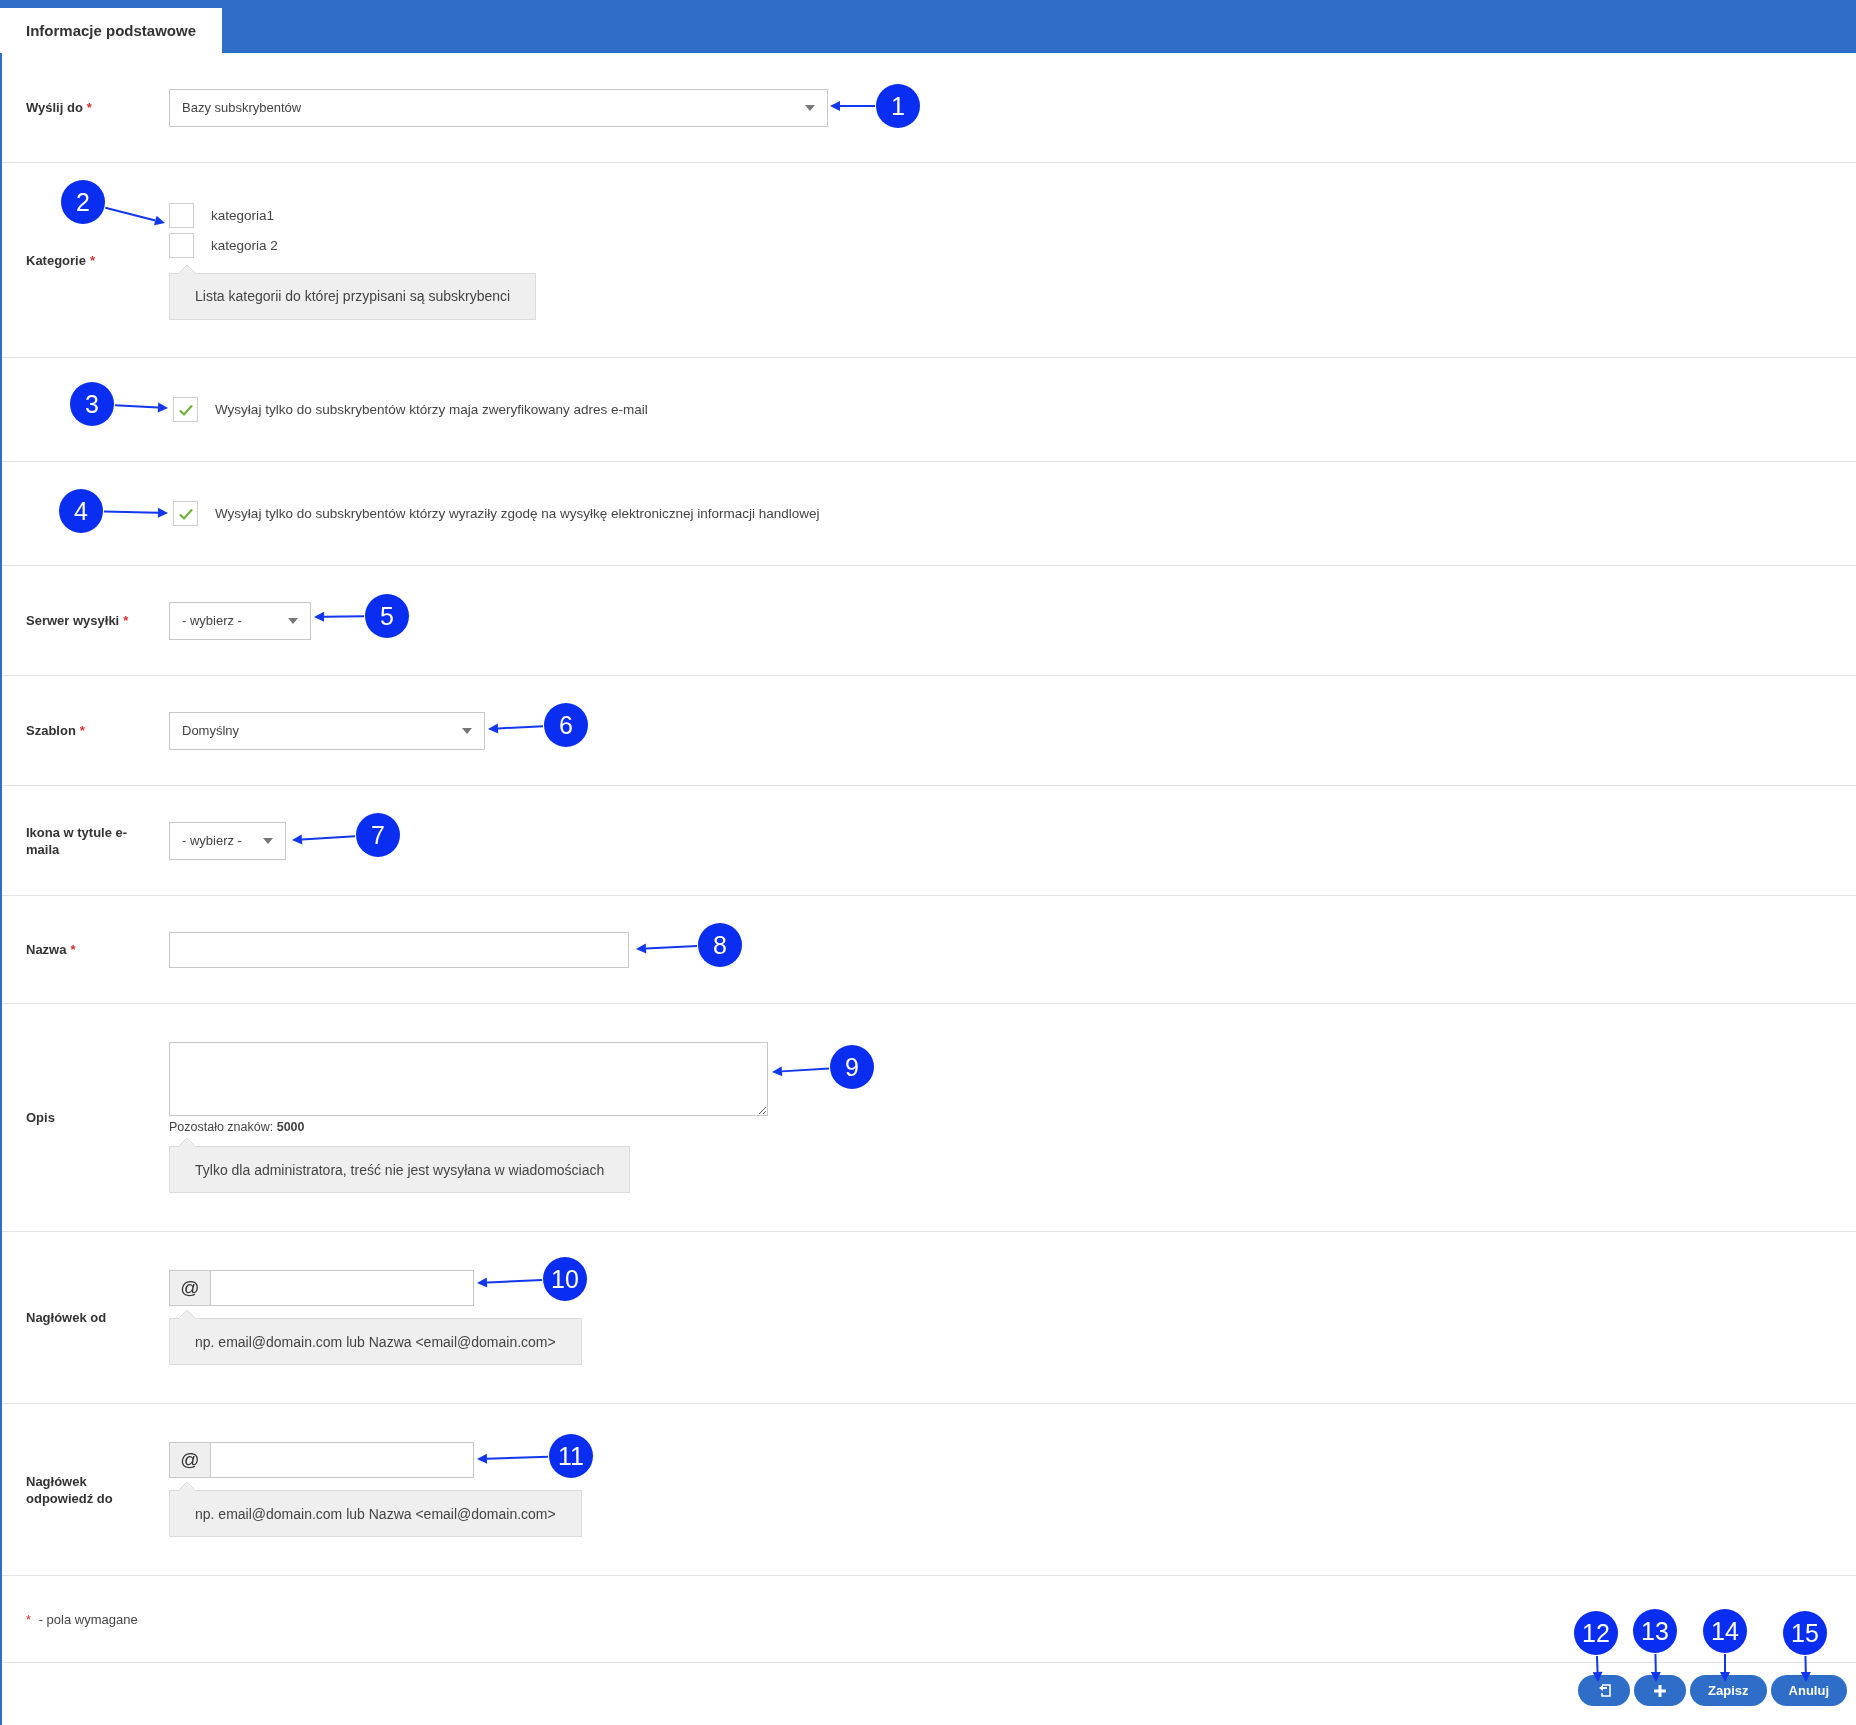 The image size is (1856, 1725). Describe the element at coordinates (243, 215) in the screenshot. I see `checkbox-label: kategoria1` at that location.